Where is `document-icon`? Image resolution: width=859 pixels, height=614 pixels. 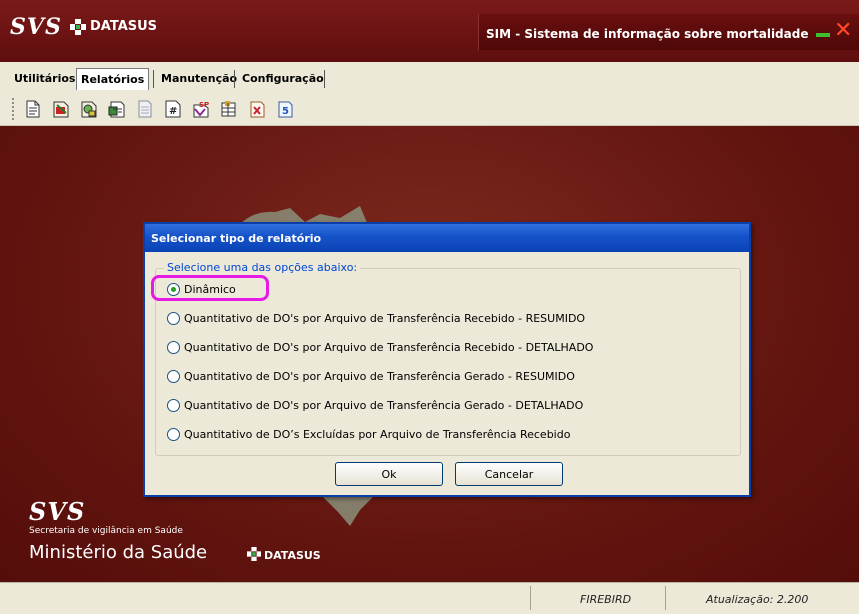
document-icon is located at coordinates (145, 109).